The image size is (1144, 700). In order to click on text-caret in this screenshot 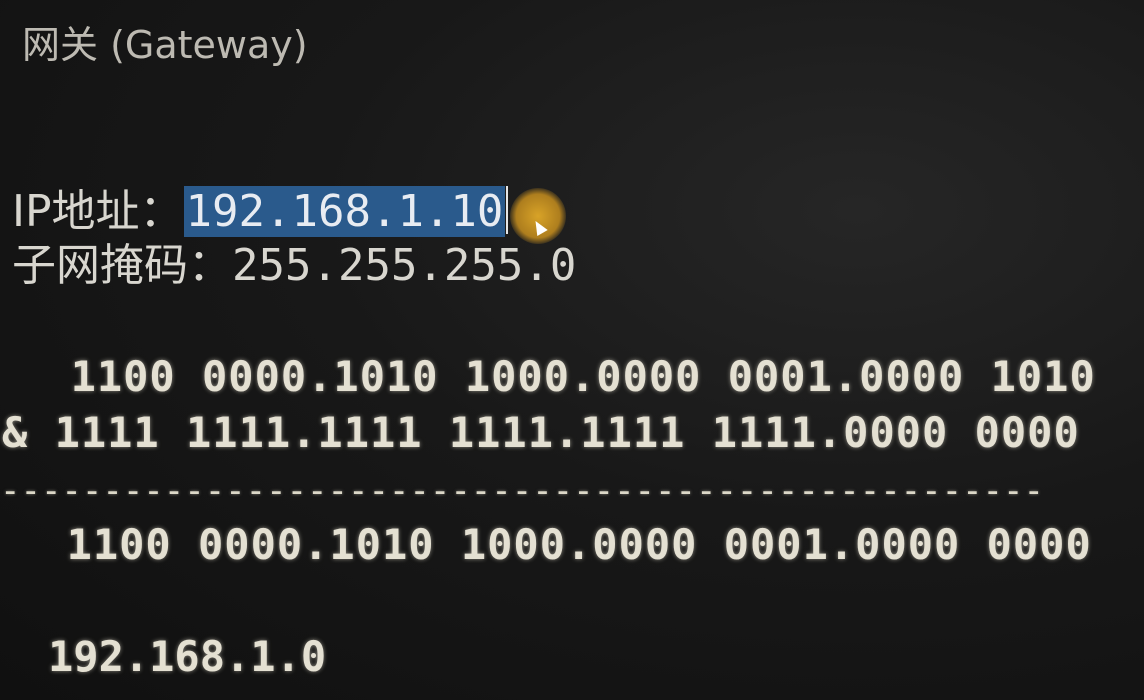, I will do `click(507, 210)`.